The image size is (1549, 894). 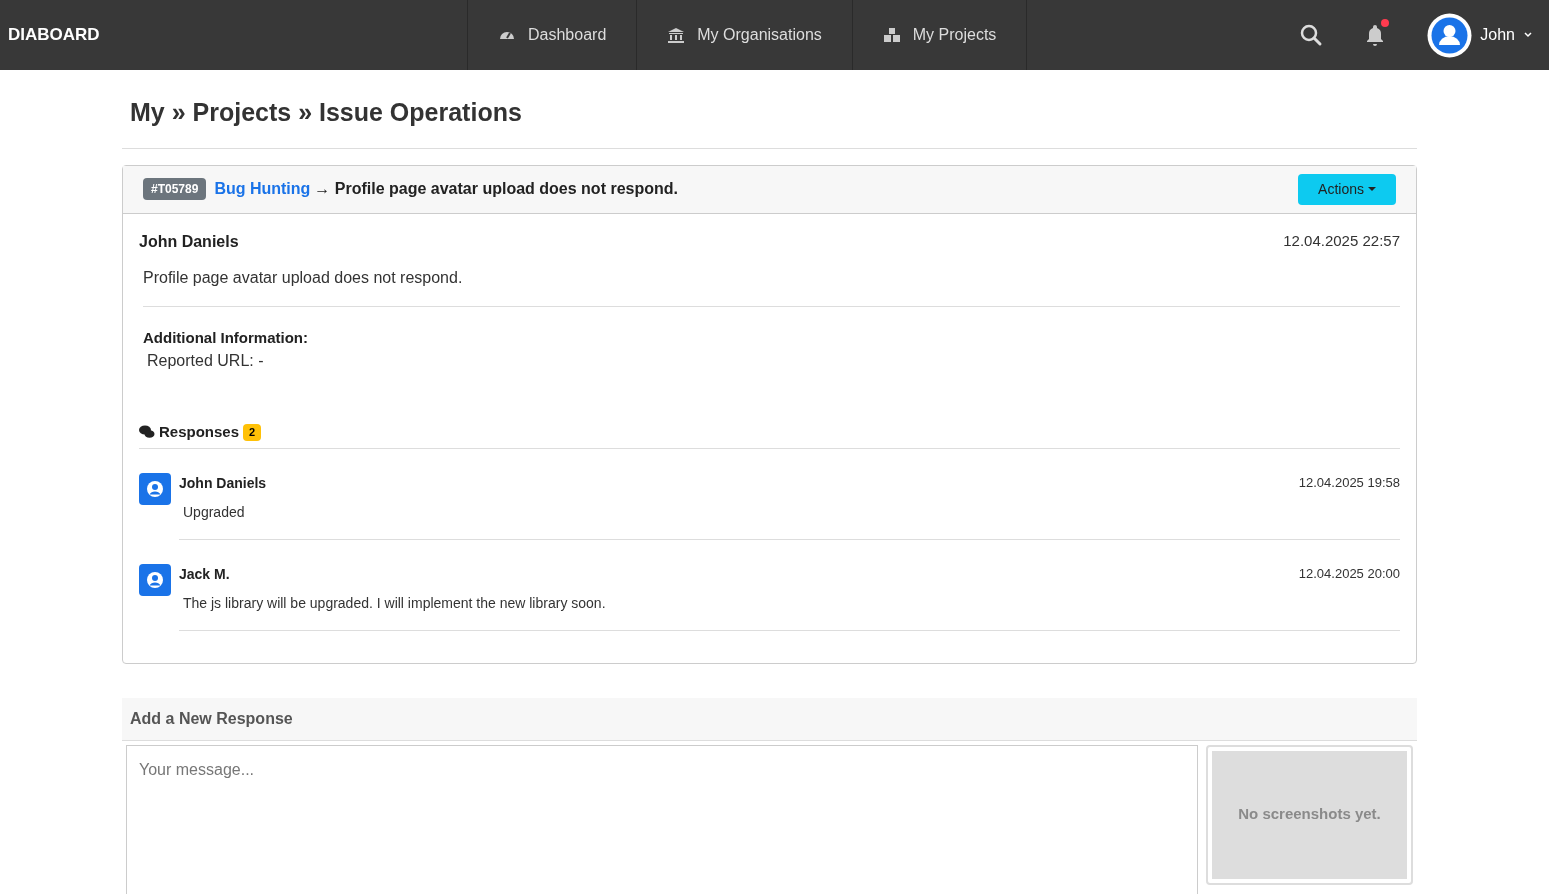 I want to click on chevron-down-icon, so click(x=1528, y=35).